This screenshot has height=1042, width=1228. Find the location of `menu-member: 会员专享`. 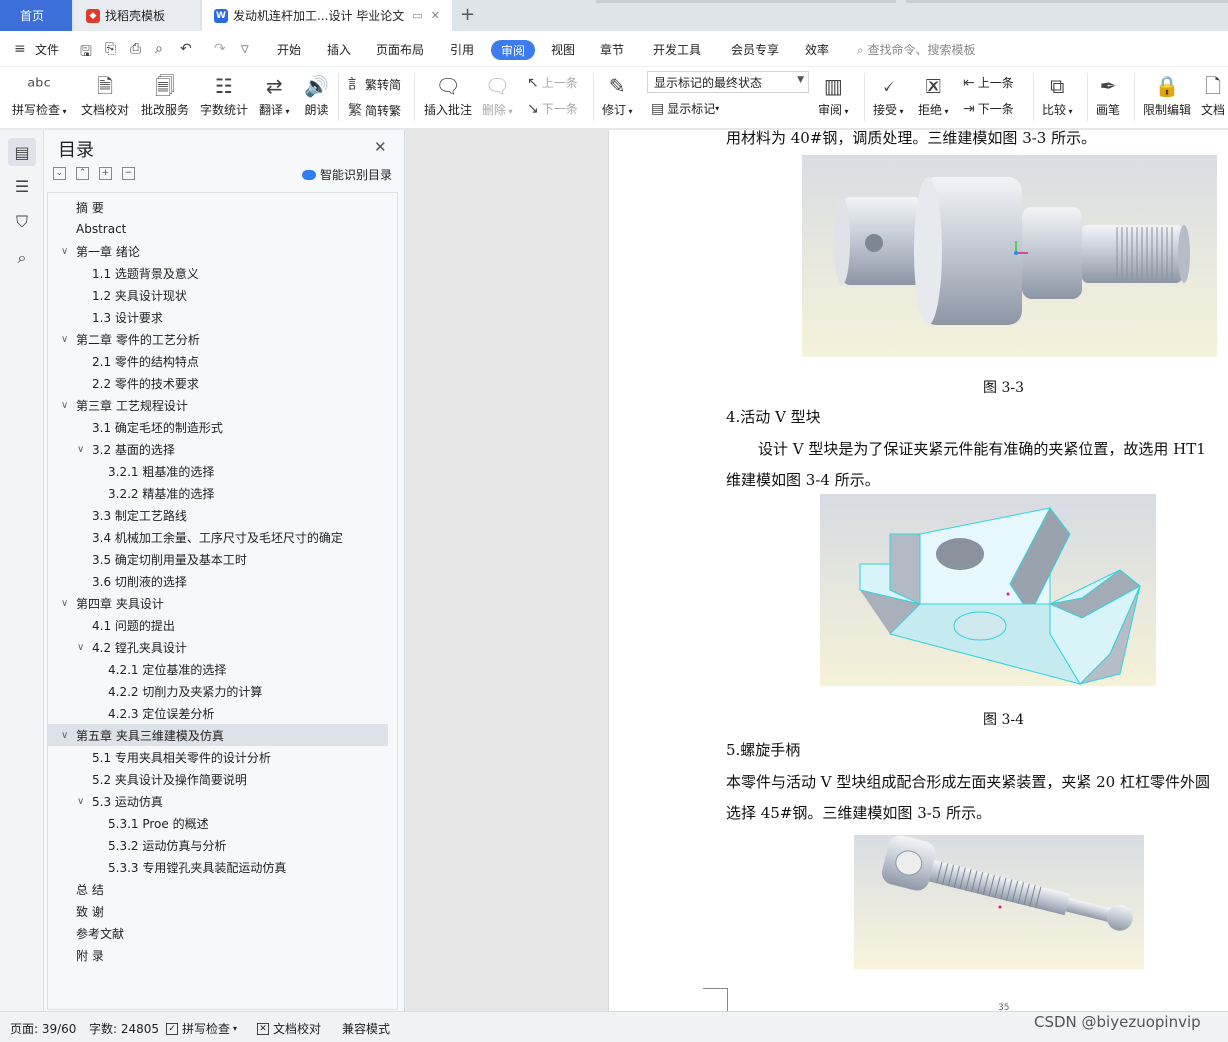

menu-member: 会员专享 is located at coordinates (755, 49).